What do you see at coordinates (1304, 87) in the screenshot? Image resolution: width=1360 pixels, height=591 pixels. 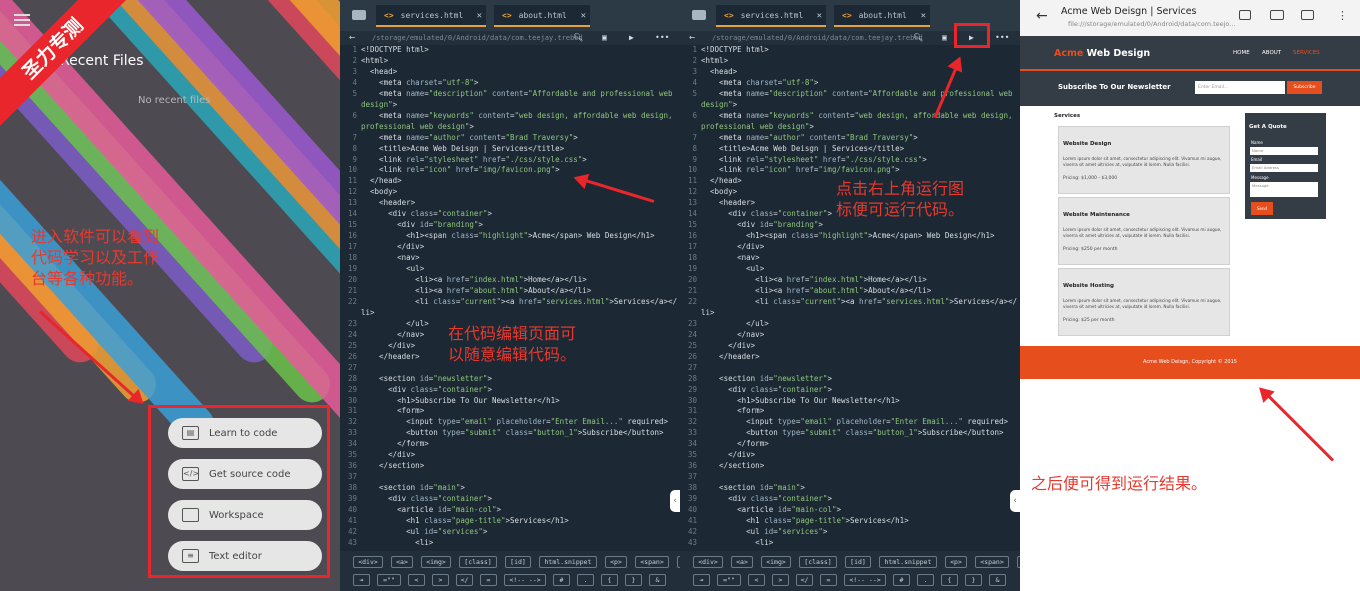 I see `subscribe-button: Subscribe` at bounding box center [1304, 87].